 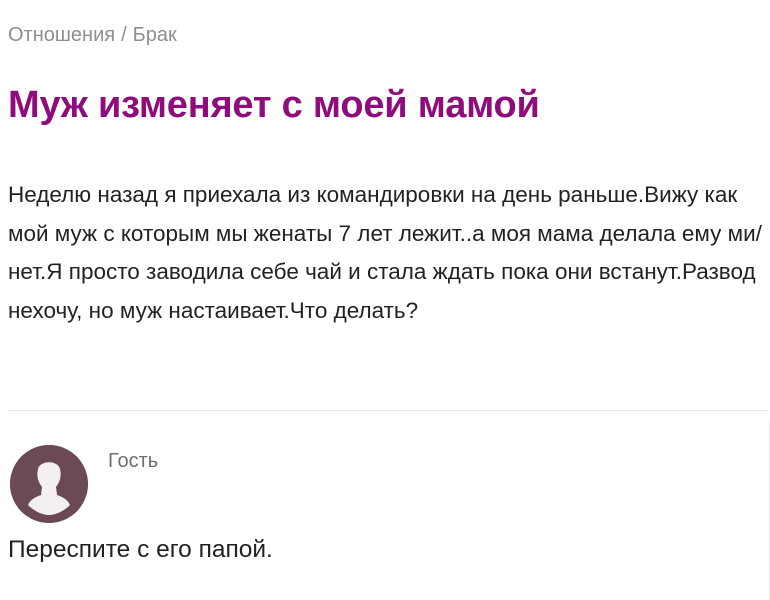 I want to click on divider, so click(x=388, y=410).